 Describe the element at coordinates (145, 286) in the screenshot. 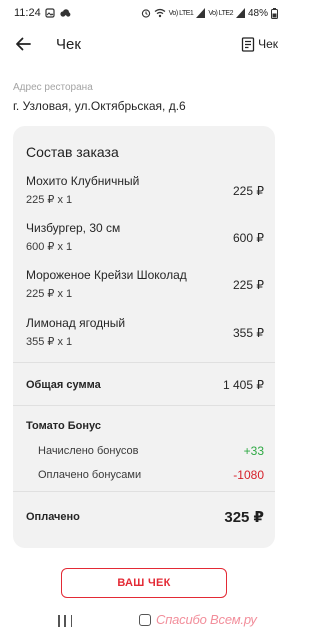

I see `order-item: Мороженое Крейзи Шоколад 225 ₽ x 1 225 ₽` at that location.